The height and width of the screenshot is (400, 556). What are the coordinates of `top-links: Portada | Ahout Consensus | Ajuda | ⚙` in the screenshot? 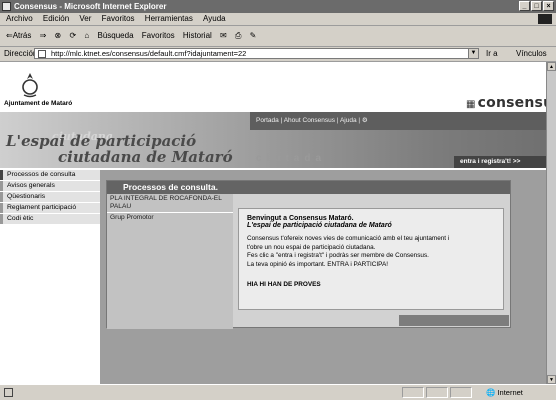 It's located at (312, 120).